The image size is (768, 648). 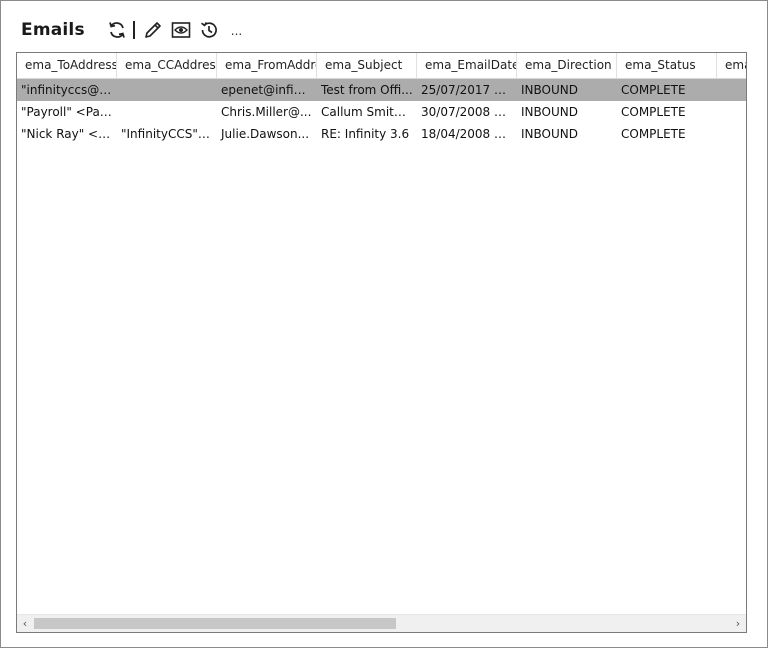 I want to click on column-header-subject: ema_Subject, so click(x=367, y=65).